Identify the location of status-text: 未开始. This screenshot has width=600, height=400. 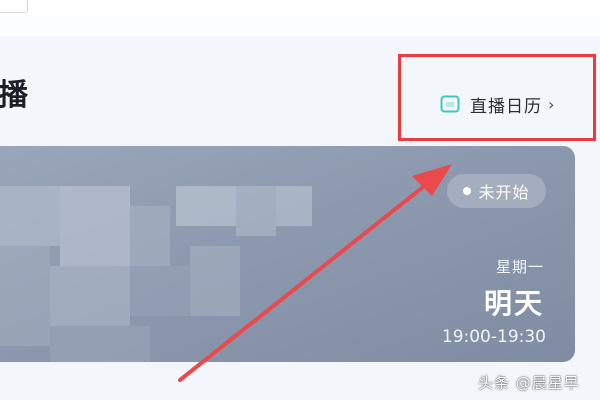
(504, 192).